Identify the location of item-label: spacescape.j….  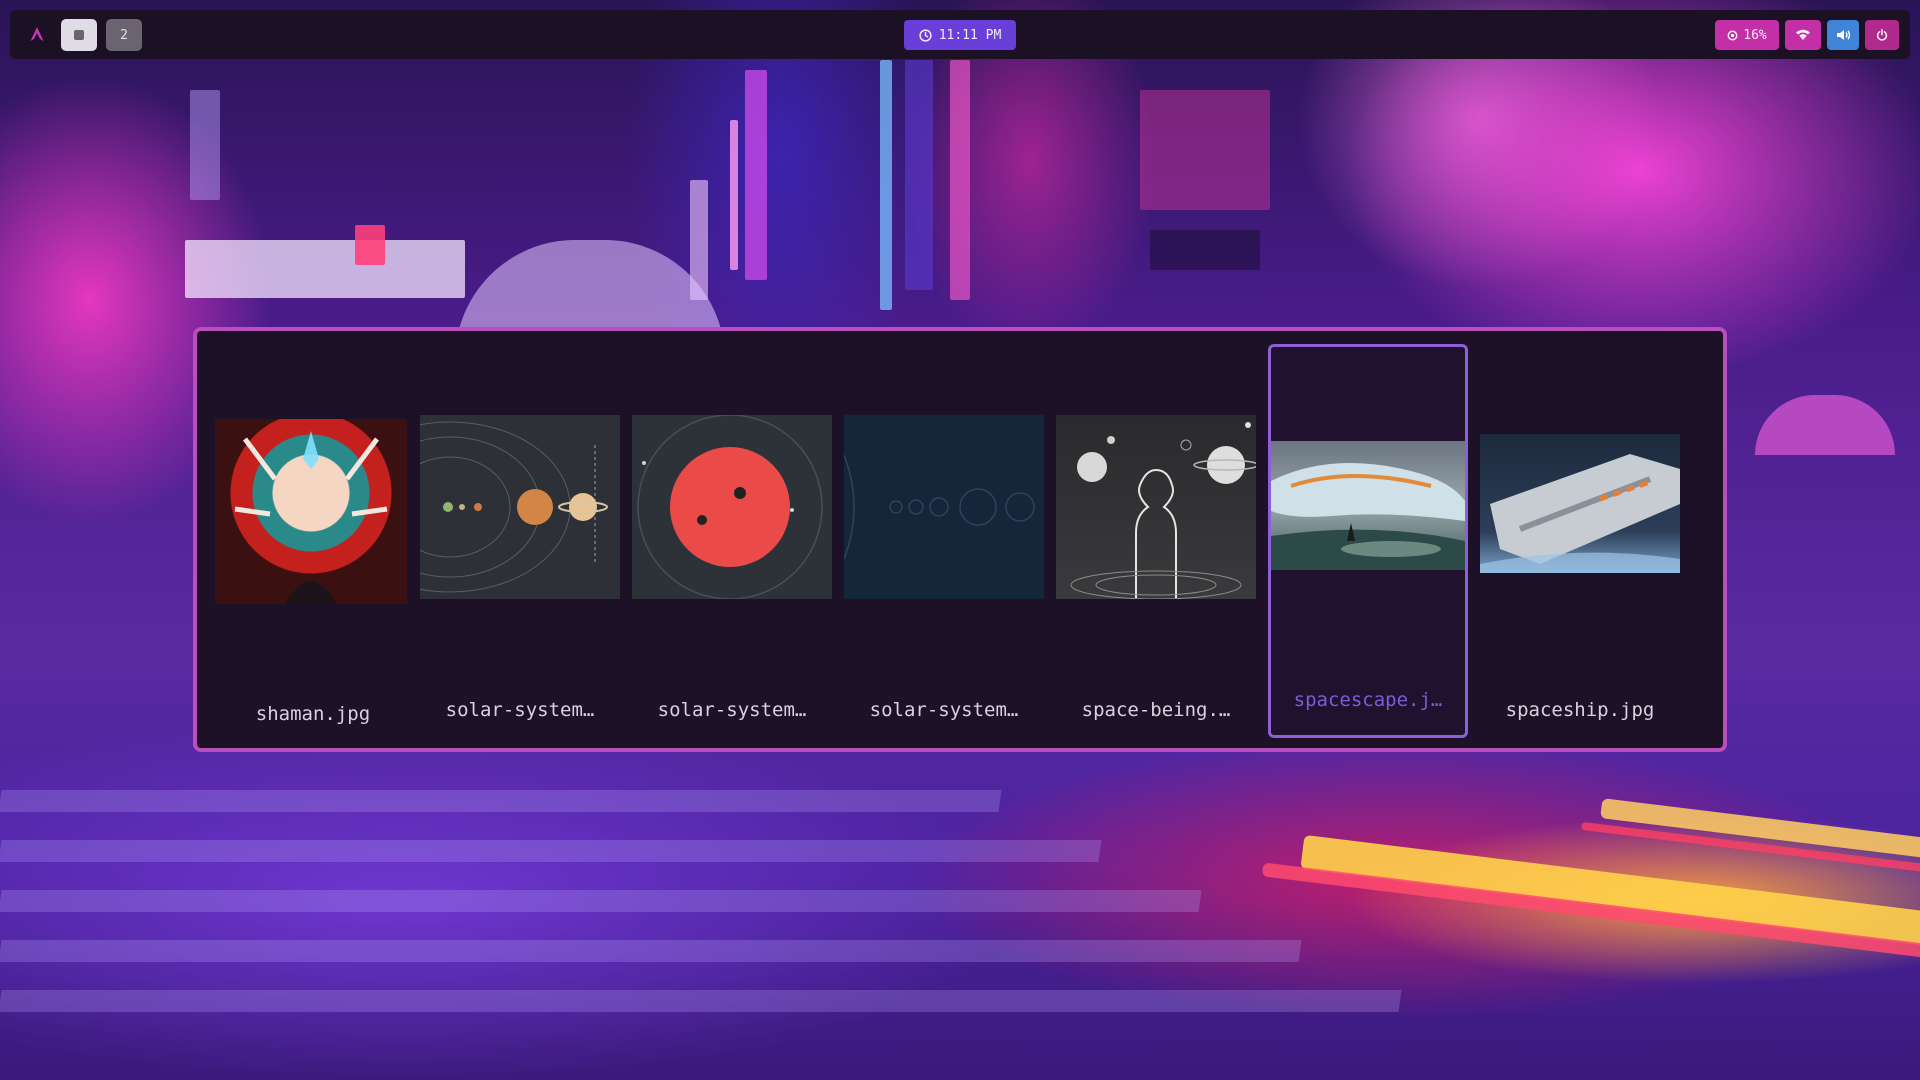
(1368, 700).